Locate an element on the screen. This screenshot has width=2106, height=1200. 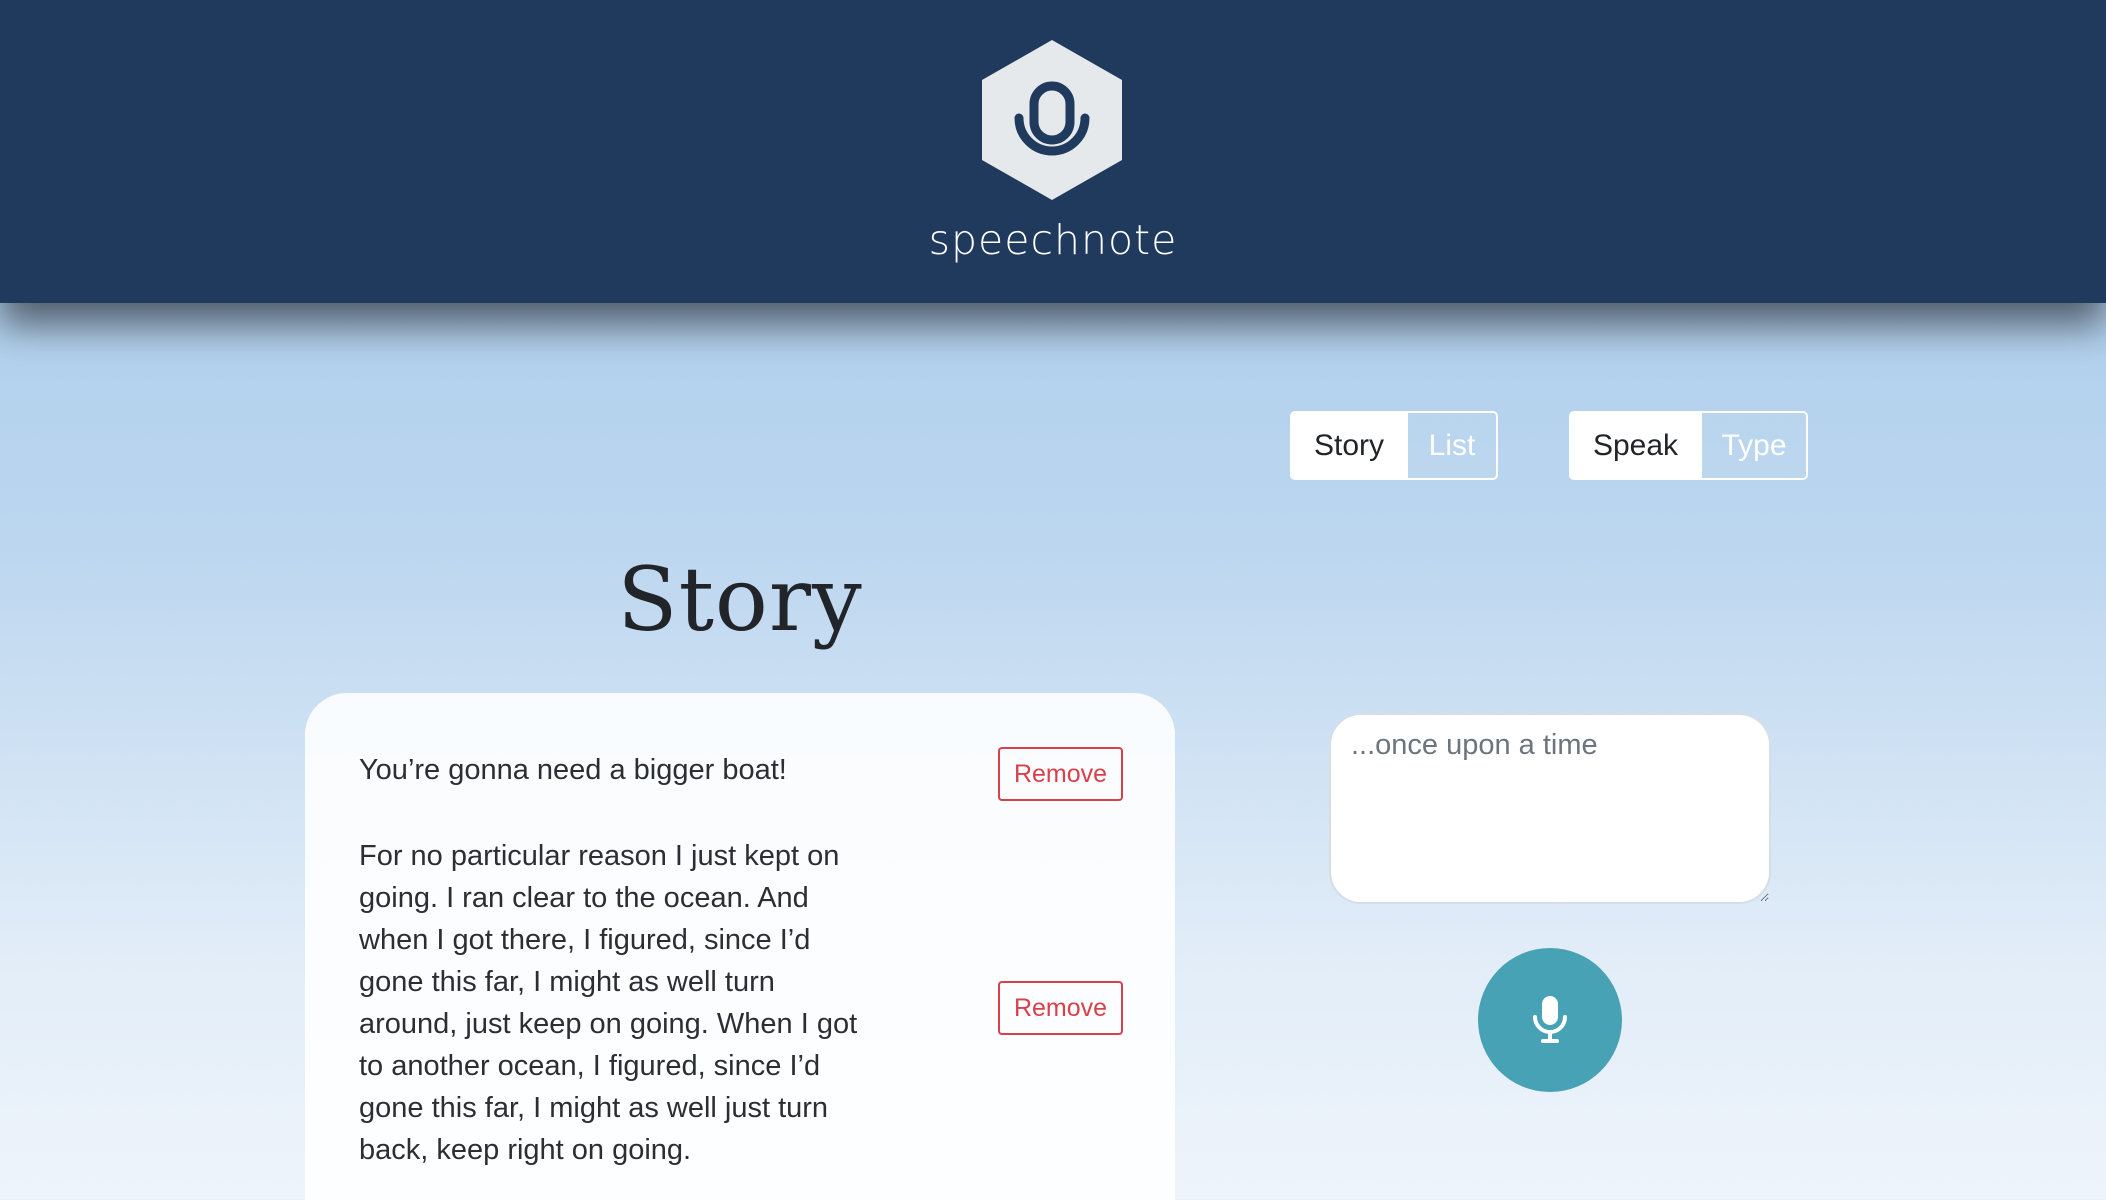
record-button is located at coordinates (1550, 1020).